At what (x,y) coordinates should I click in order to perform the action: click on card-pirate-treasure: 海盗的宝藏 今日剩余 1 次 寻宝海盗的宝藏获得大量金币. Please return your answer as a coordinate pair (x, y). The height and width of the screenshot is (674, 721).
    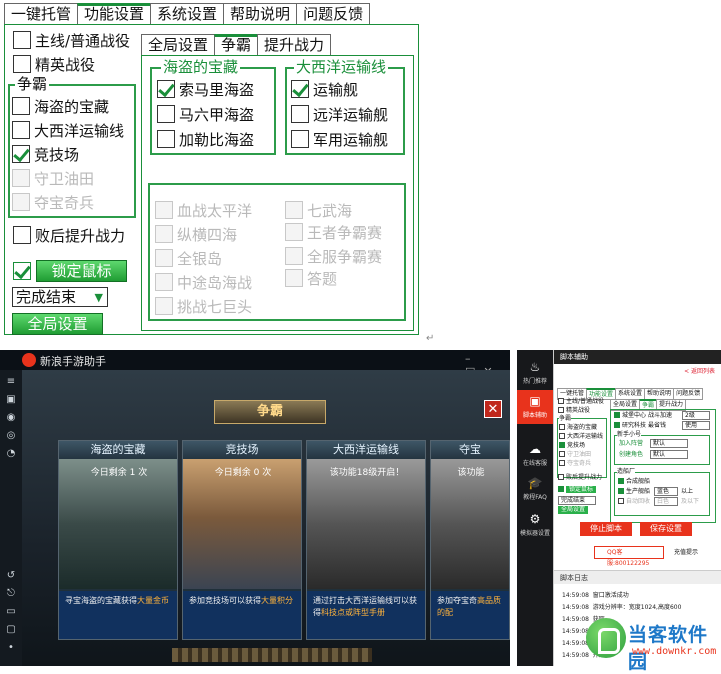
    Looking at the image, I should click on (118, 540).